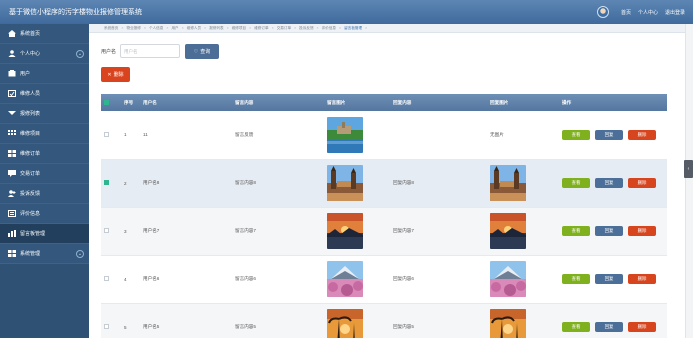  I want to click on tab-ratings: 评价信息, so click(329, 28).